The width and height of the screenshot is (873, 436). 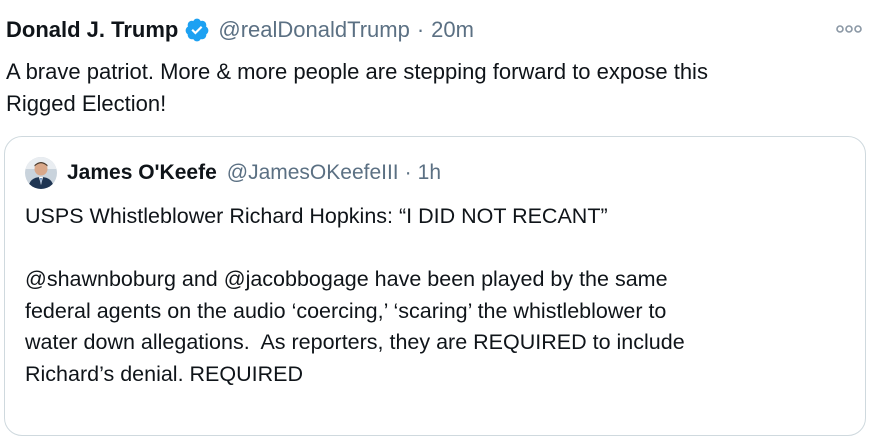 What do you see at coordinates (429, 173) in the screenshot?
I see `quoted-tweet-timestamp: 1h` at bounding box center [429, 173].